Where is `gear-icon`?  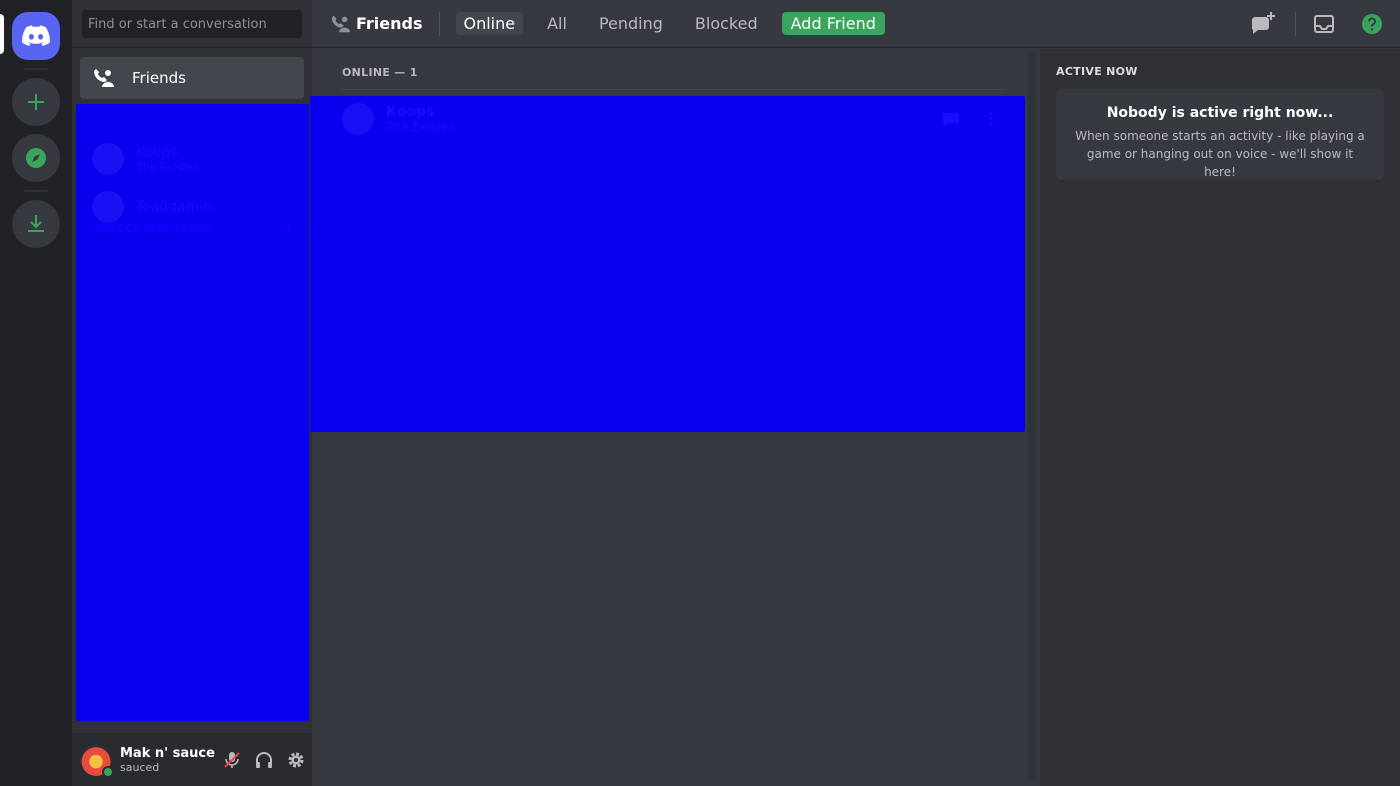 gear-icon is located at coordinates (296, 759).